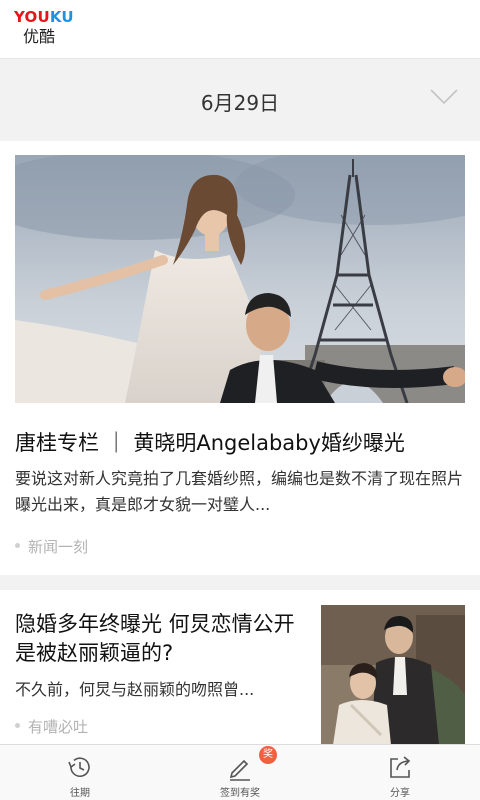  I want to click on logo-chinese-name: 优酷, so click(39, 36).